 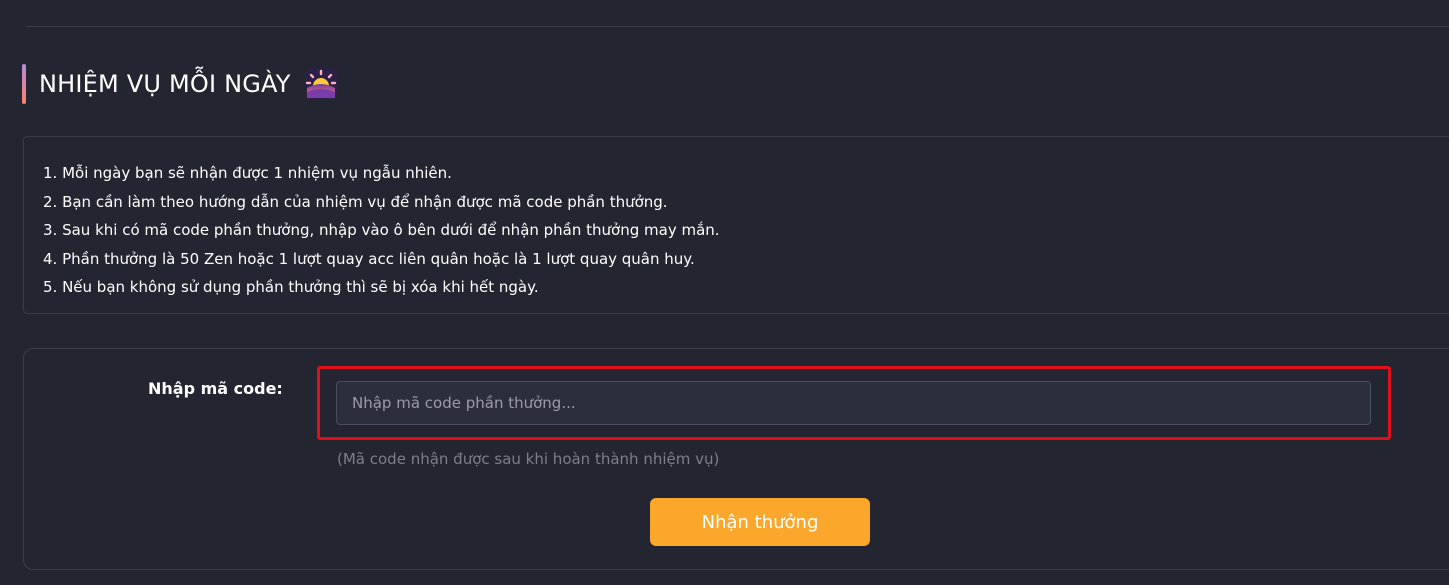 What do you see at coordinates (737, 26) in the screenshot?
I see `top-divider` at bounding box center [737, 26].